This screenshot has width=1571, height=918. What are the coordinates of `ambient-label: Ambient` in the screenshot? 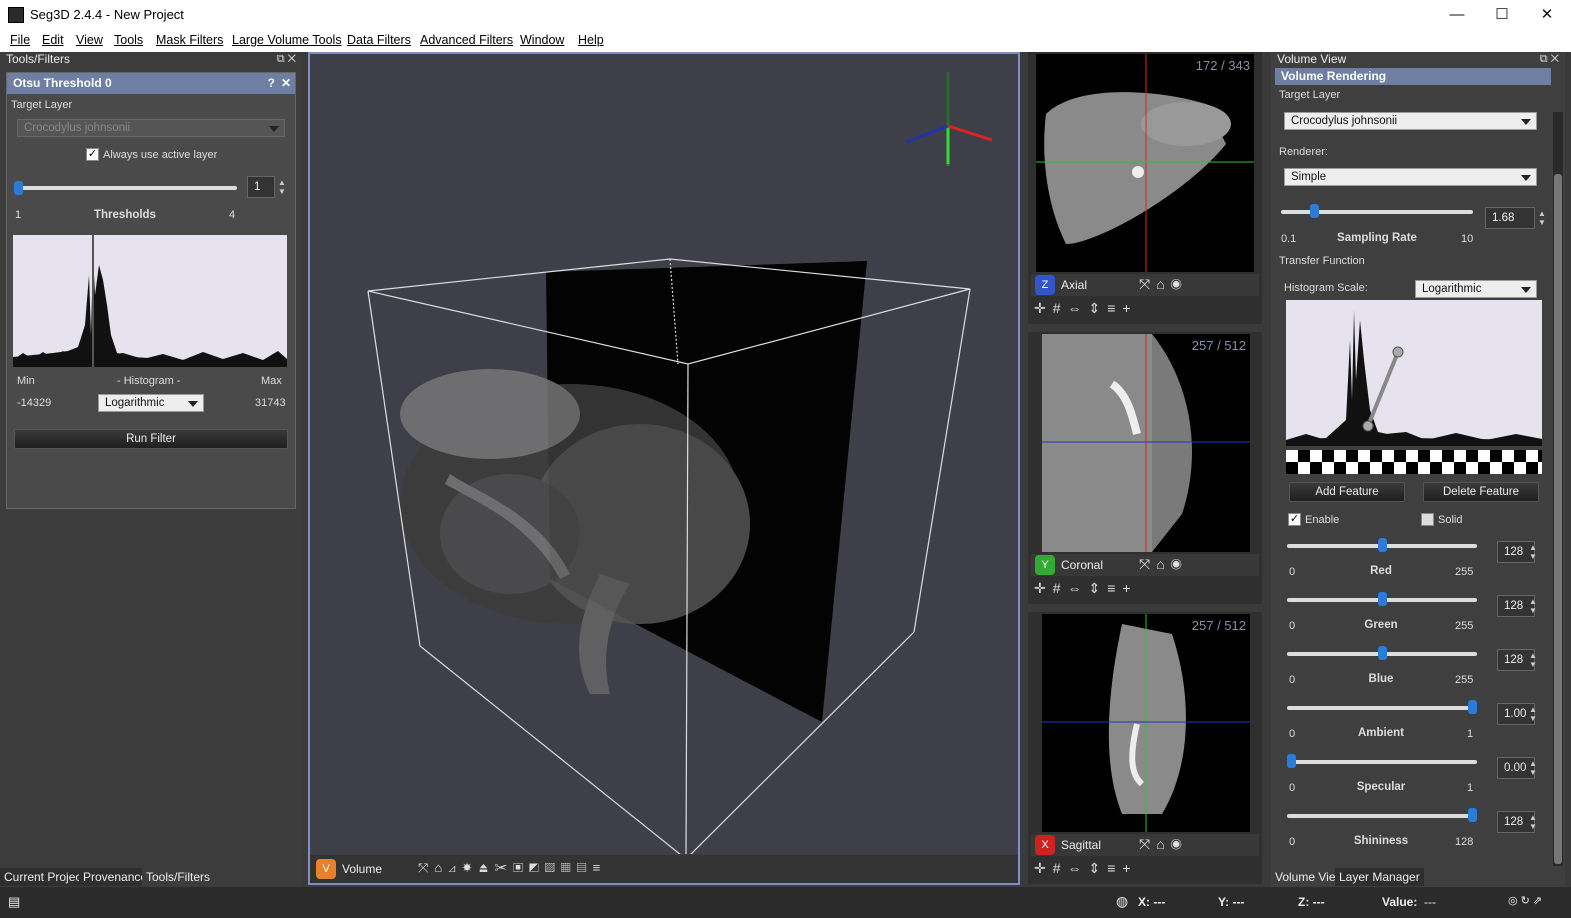 It's located at (1381, 733).